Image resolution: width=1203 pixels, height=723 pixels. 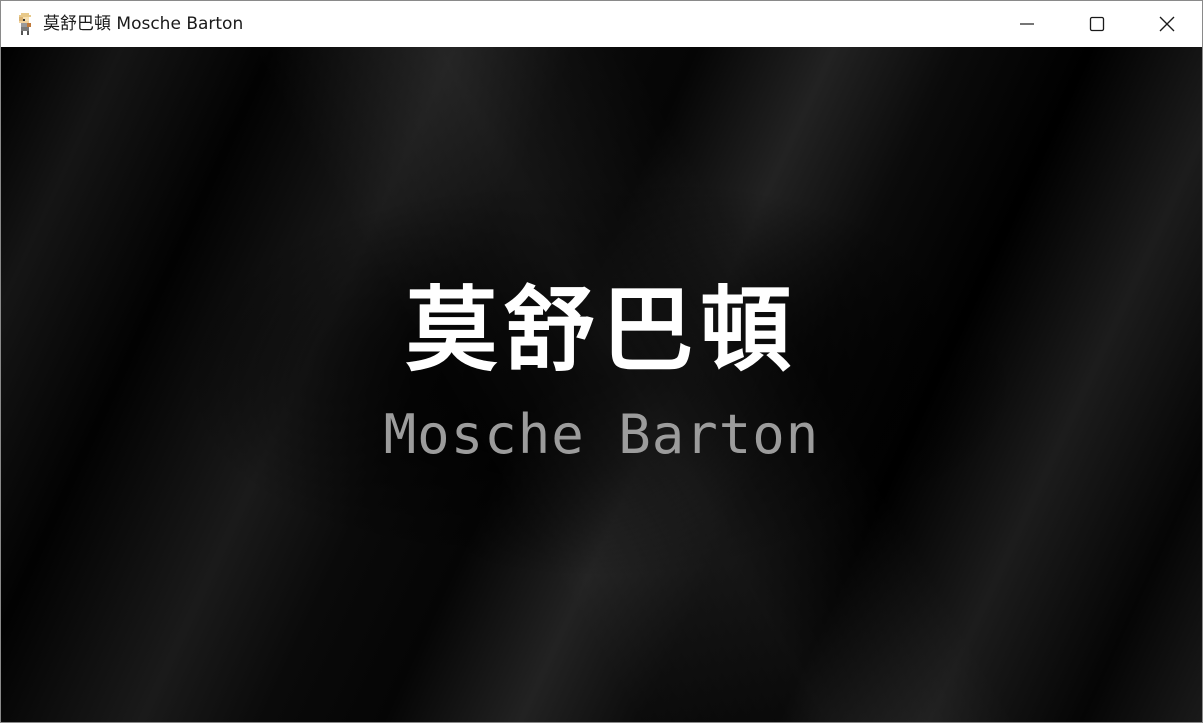 I want to click on maximize-icon, so click(x=1097, y=24).